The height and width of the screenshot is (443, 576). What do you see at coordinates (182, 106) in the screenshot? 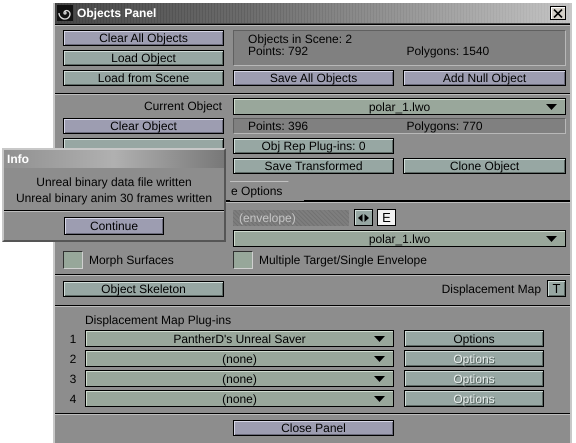
I see `current-object-label: Current Object` at bounding box center [182, 106].